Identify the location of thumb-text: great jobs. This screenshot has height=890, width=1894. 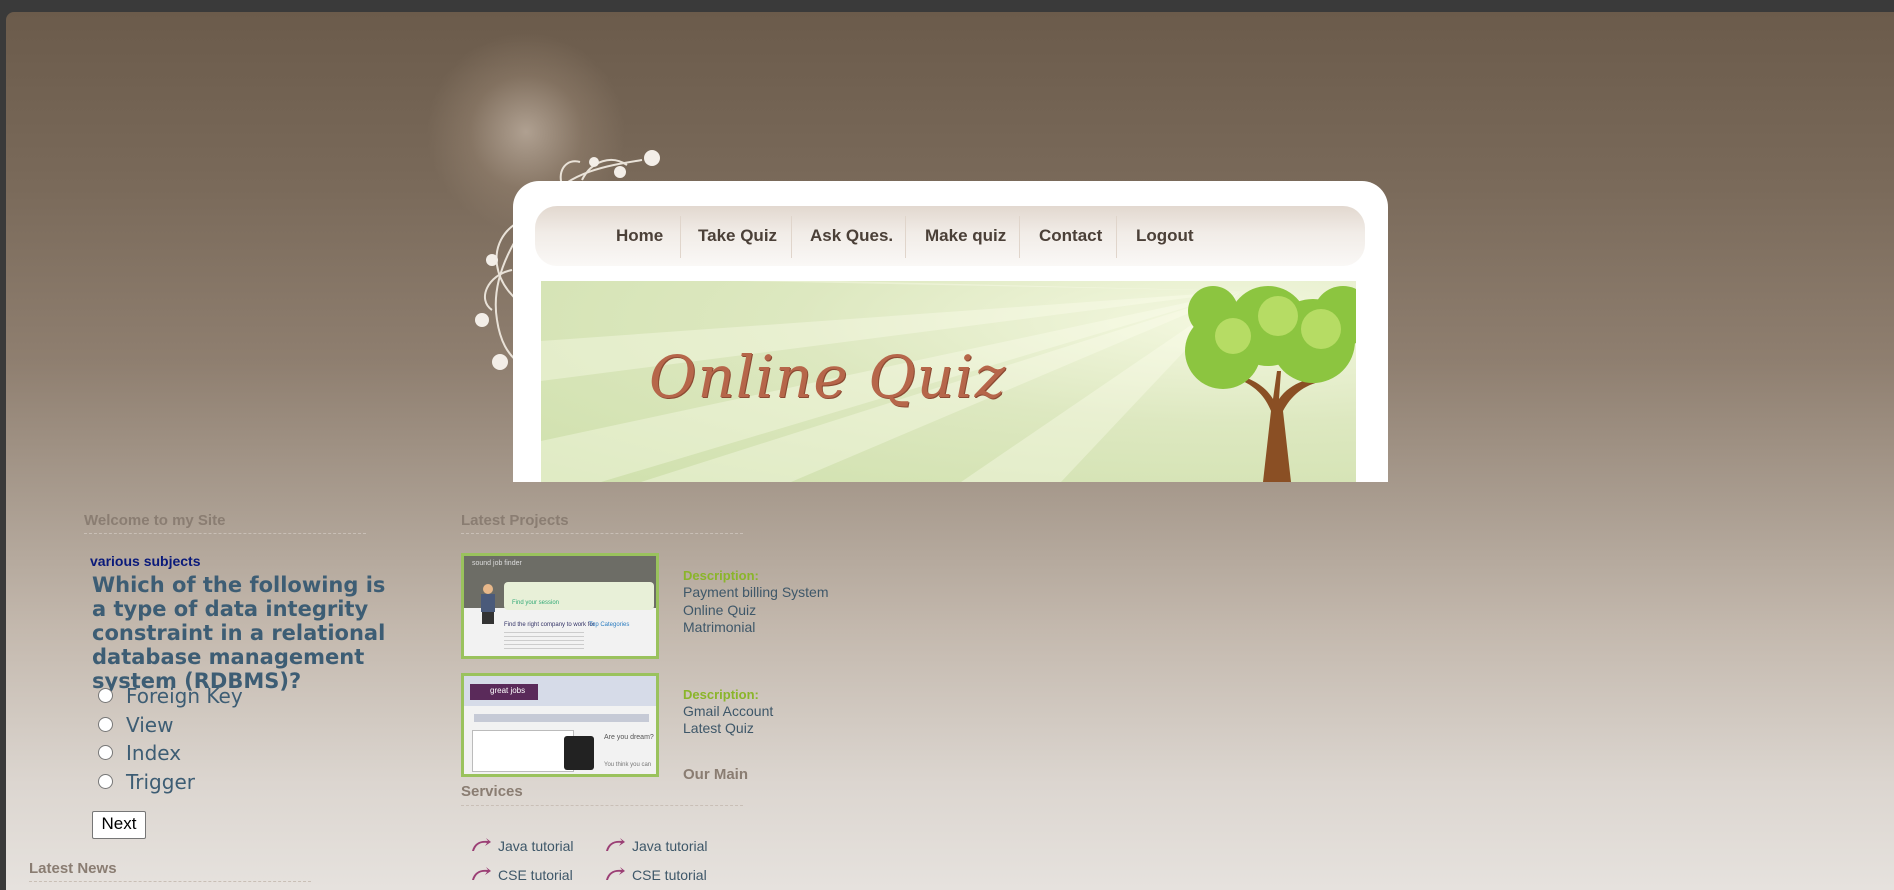
(508, 690).